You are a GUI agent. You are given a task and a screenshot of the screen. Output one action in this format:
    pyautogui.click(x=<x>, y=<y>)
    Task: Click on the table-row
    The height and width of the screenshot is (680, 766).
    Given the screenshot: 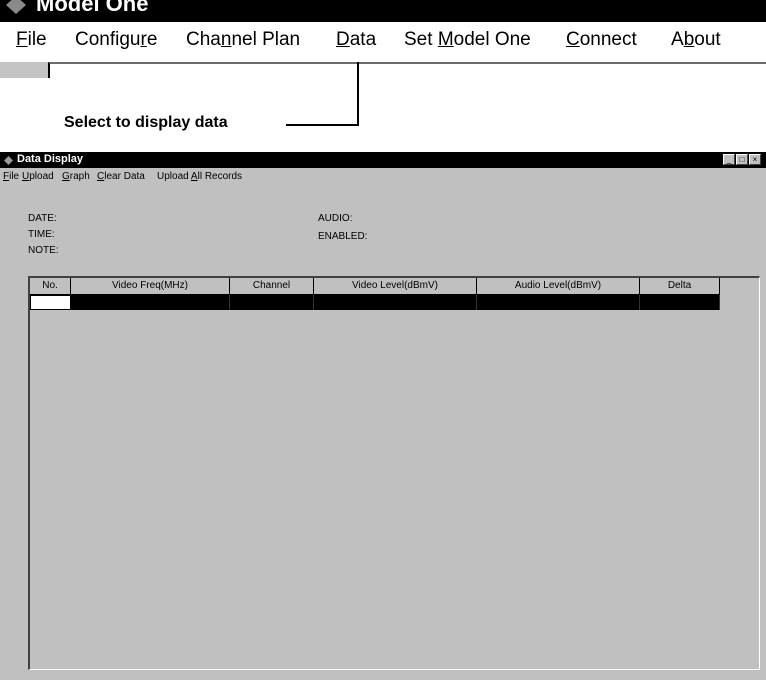 What is the action you would take?
    pyautogui.click(x=375, y=302)
    